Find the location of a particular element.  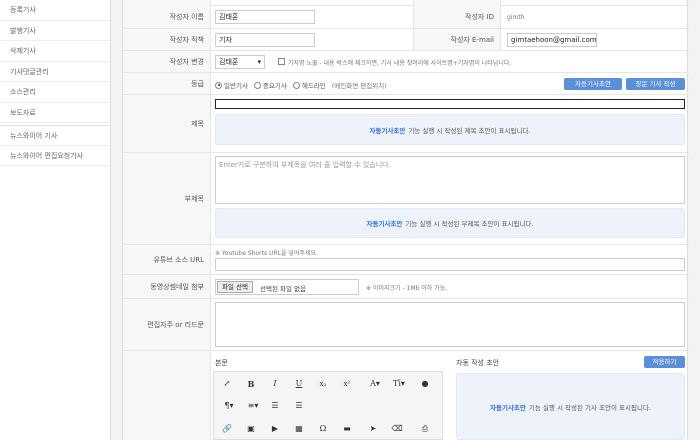

italic-button: I is located at coordinates (275, 384).